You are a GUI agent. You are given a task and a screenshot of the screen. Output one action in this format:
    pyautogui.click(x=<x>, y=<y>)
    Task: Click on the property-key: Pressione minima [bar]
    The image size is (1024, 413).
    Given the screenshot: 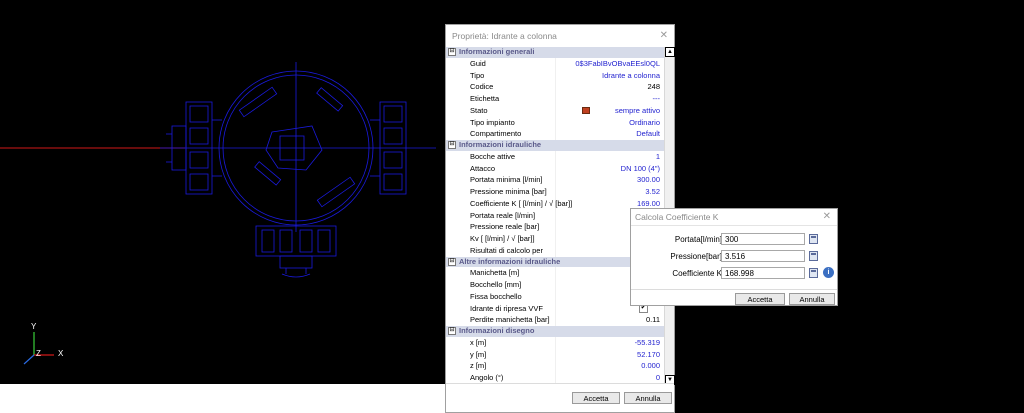 What is the action you would take?
    pyautogui.click(x=501, y=192)
    